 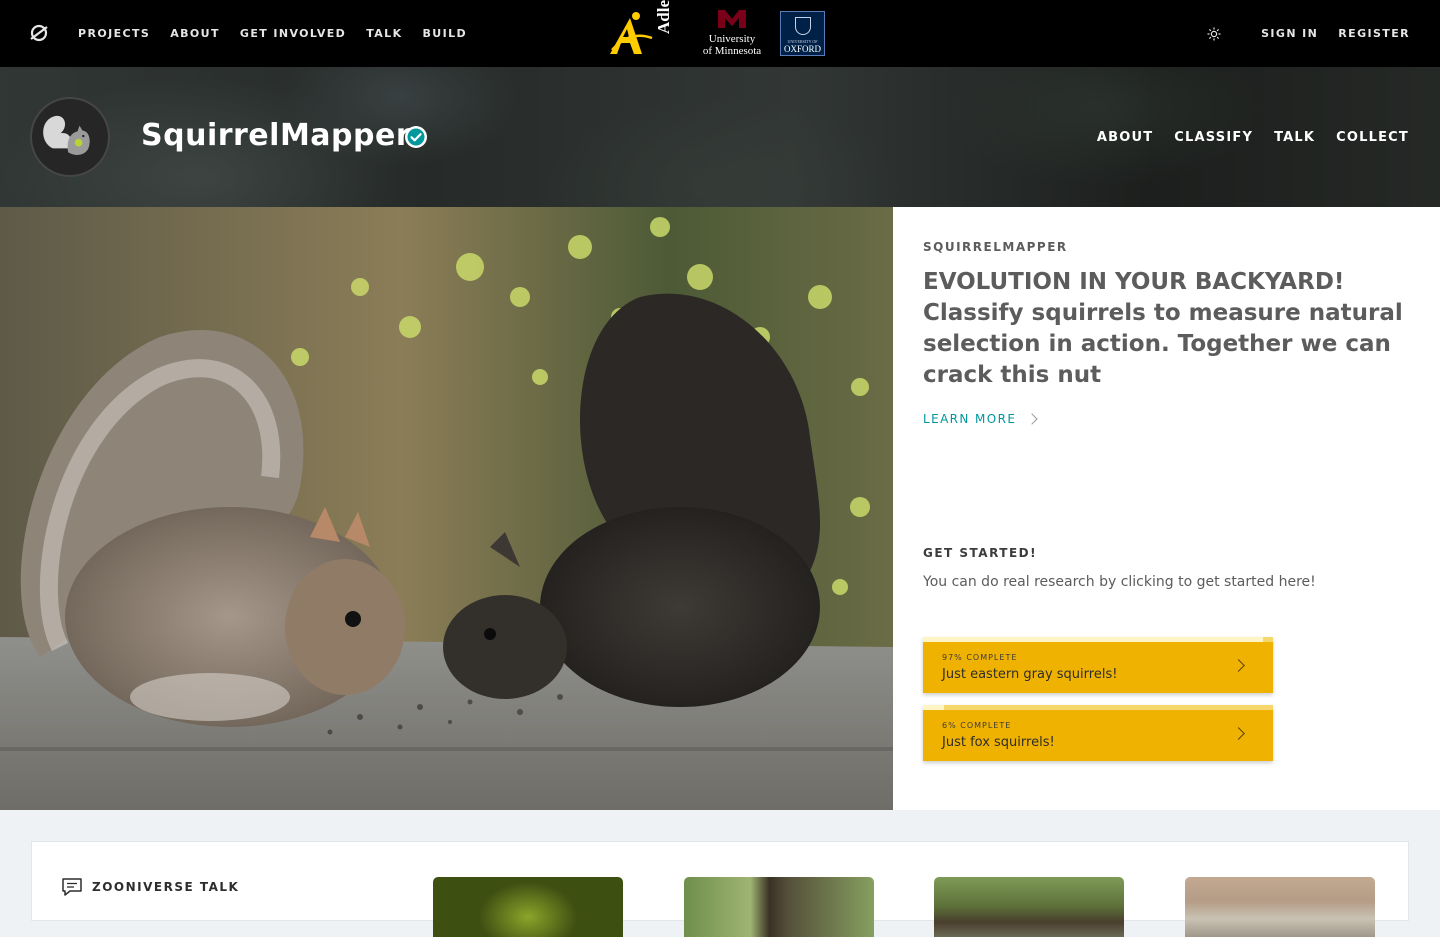 I want to click on oxford-wordmark: OXFORD, so click(x=802, y=49).